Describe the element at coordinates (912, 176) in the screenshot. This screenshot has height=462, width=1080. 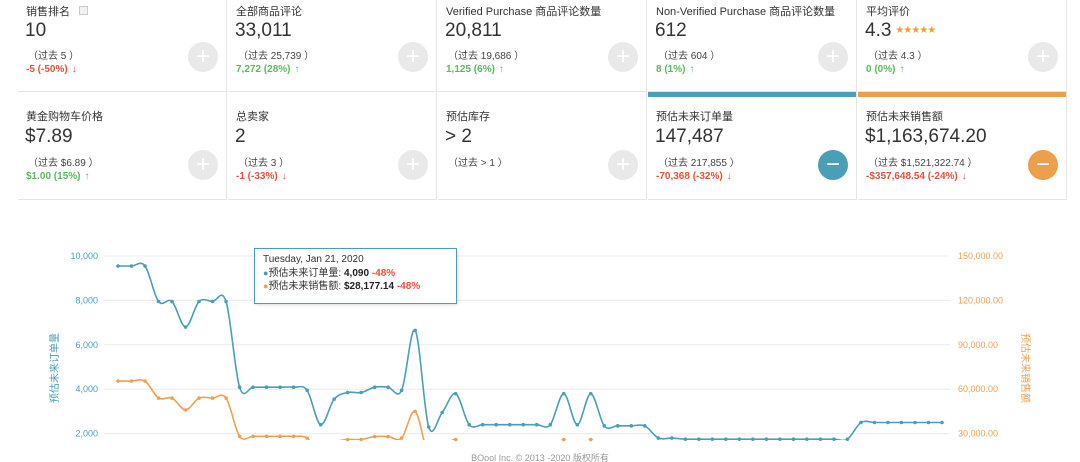
I see `card-change-text: -$357,648.54 (-24%)` at that location.